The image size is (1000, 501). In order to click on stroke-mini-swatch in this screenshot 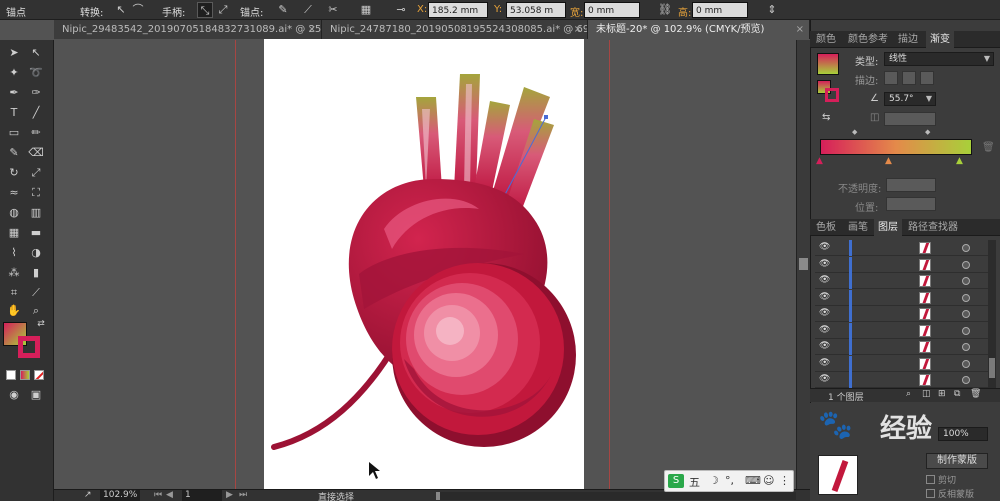, I will do `click(832, 95)`.